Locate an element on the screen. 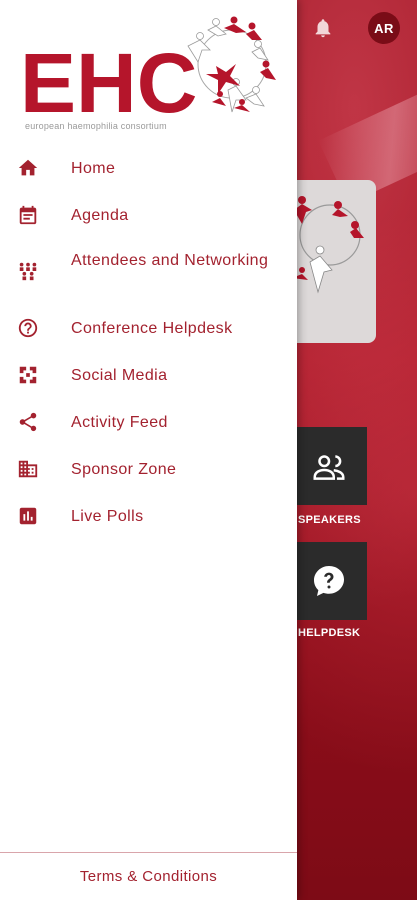  menu-item-label: Social Media is located at coordinates (119, 375).